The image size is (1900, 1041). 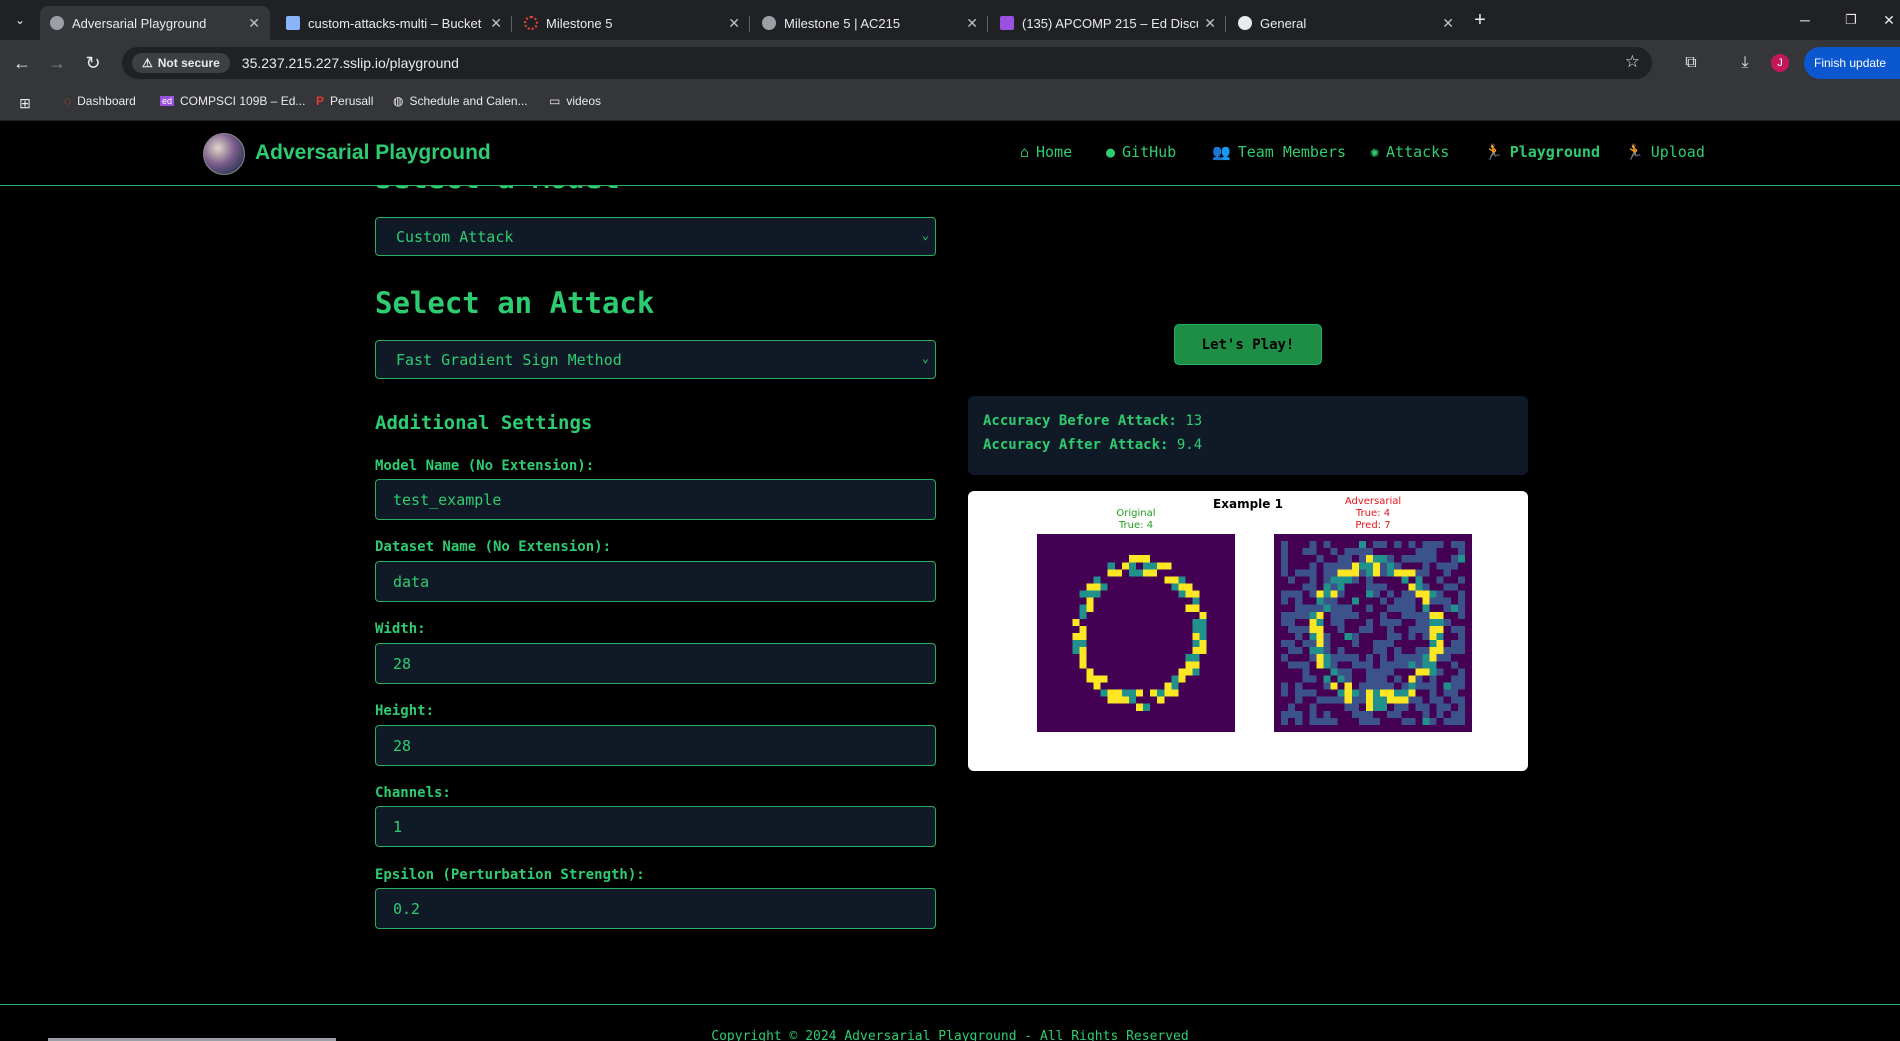 I want to click on download-icon: ⤓, so click(x=1745, y=63).